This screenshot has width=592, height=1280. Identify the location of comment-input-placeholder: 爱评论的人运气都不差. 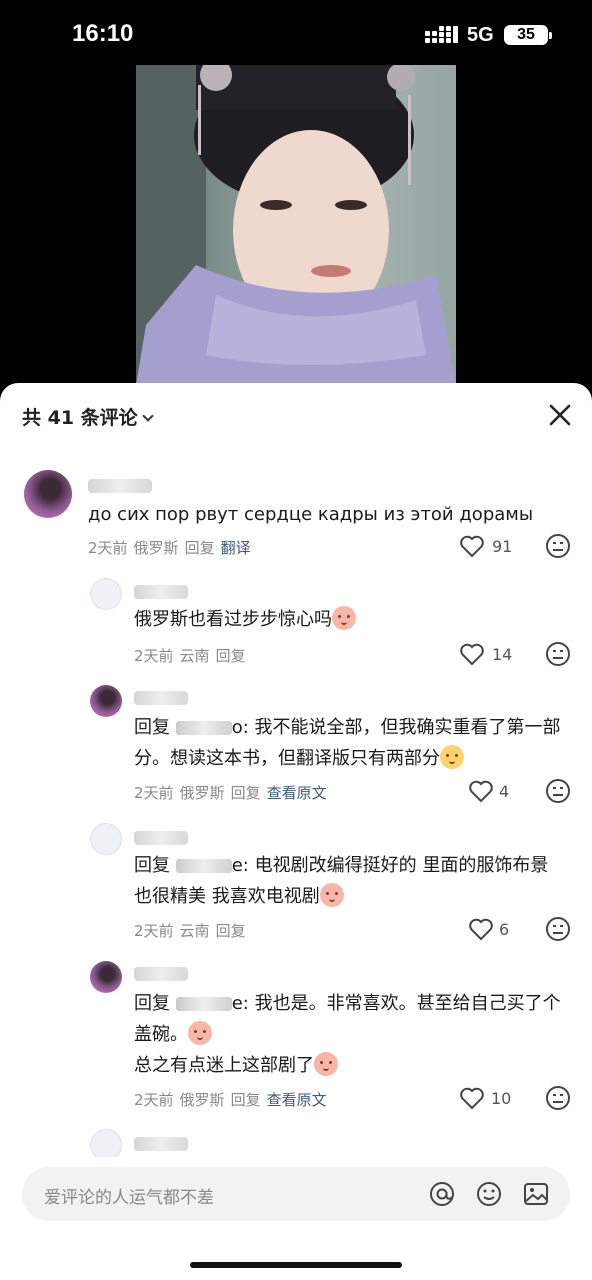
(129, 1195).